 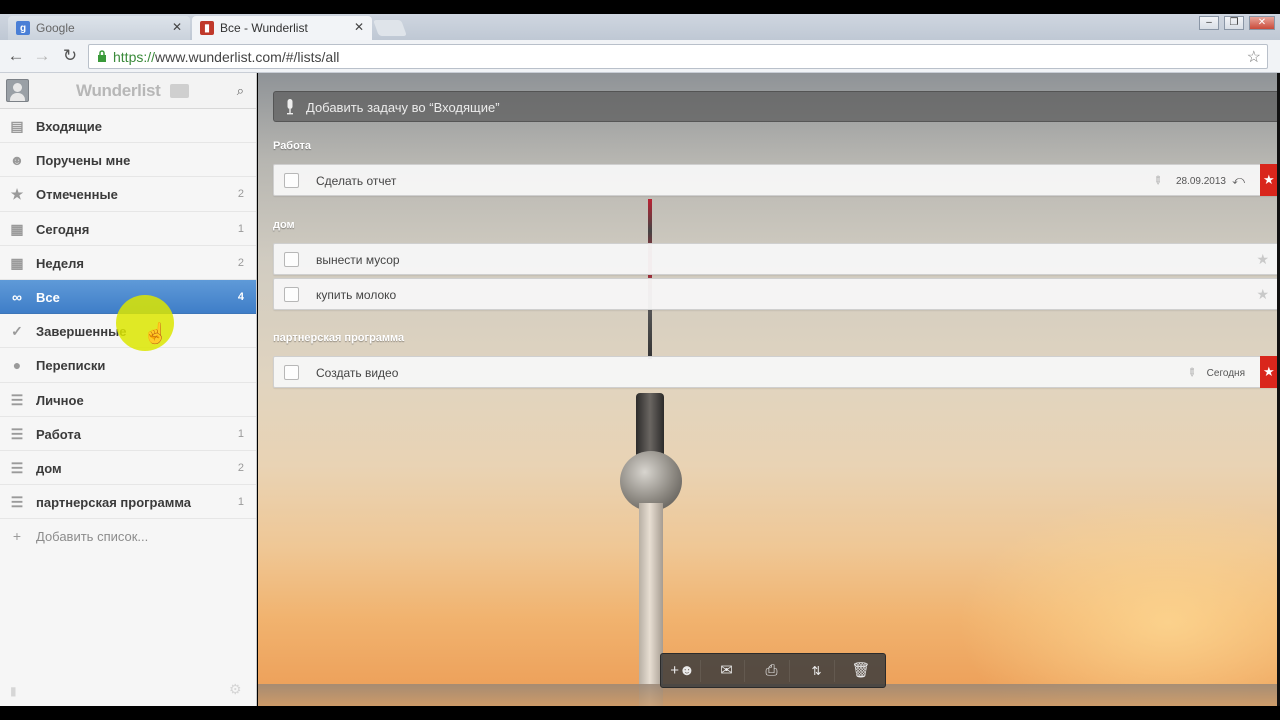 I want to click on tab-label: Все - Wunderlist, so click(x=264, y=28).